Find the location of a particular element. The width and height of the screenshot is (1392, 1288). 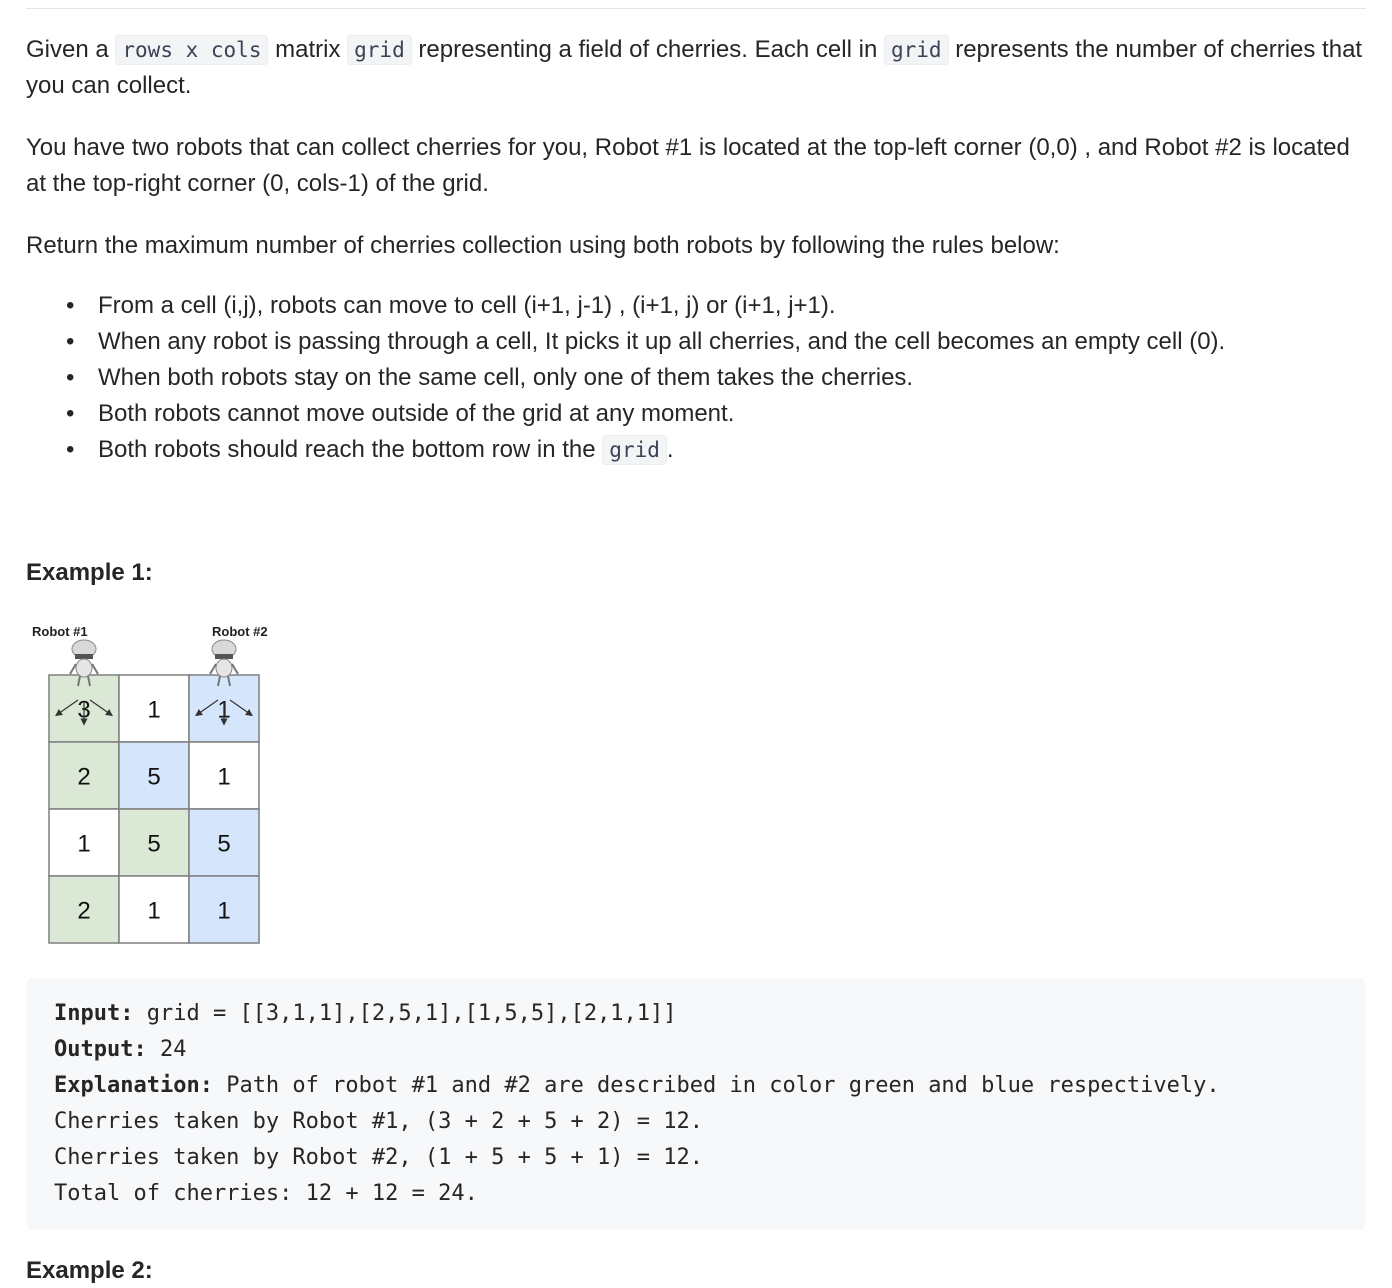

output-value: 24 is located at coordinates (166, 1049).